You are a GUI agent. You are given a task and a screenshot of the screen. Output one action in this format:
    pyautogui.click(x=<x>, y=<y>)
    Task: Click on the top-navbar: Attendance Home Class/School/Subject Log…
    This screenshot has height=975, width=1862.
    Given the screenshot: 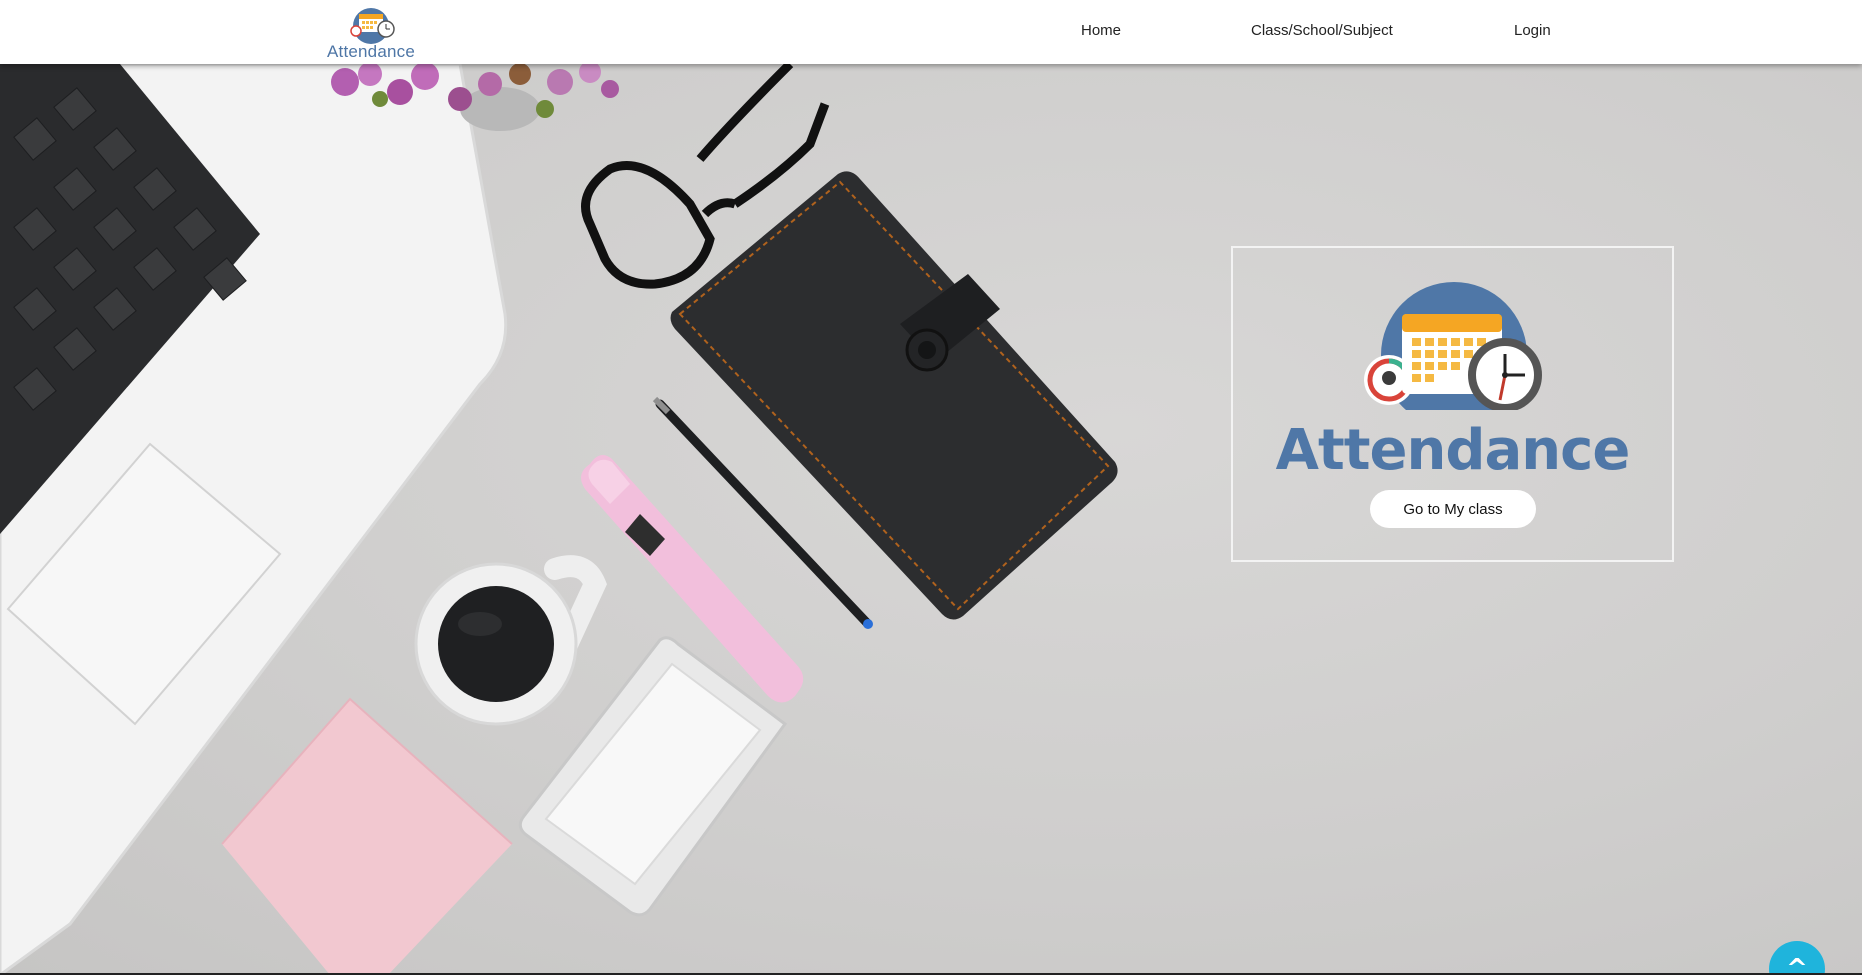 What is the action you would take?
    pyautogui.click(x=931, y=32)
    